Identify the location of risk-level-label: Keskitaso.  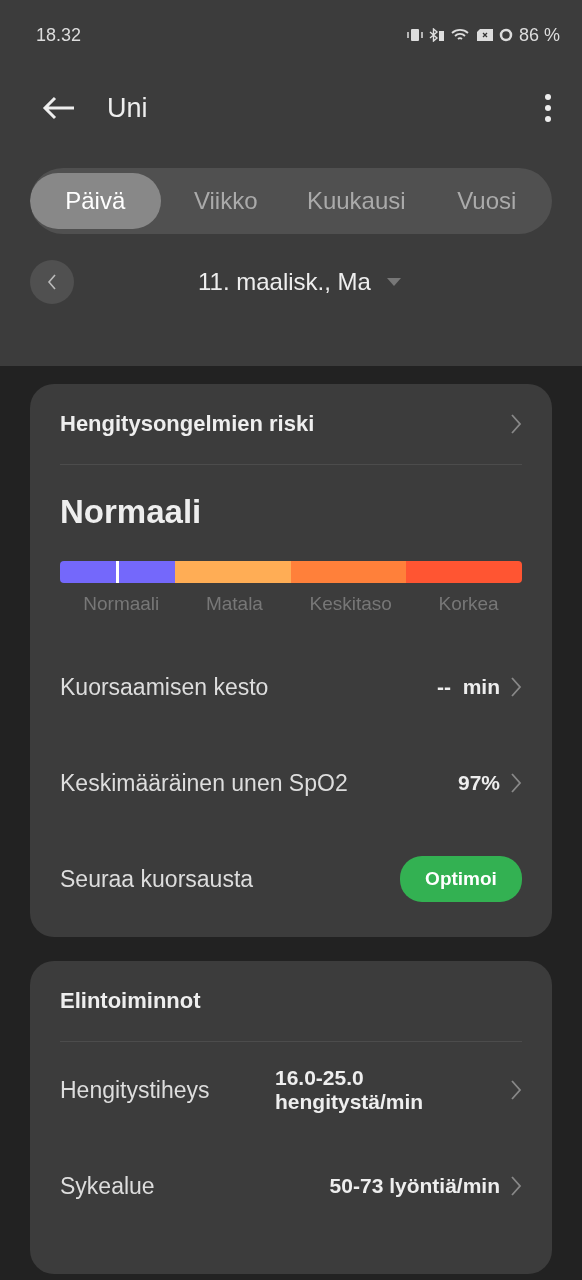
(350, 604).